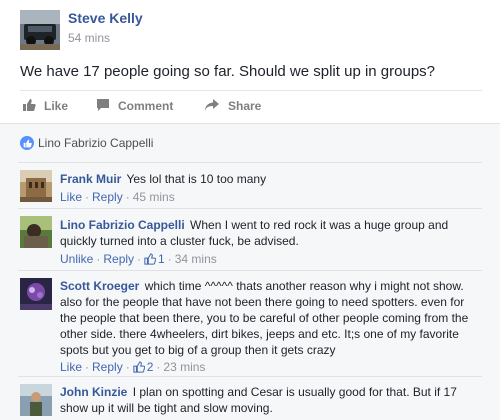  What do you see at coordinates (27, 143) in the screenshot?
I see `like-badge-icon` at bounding box center [27, 143].